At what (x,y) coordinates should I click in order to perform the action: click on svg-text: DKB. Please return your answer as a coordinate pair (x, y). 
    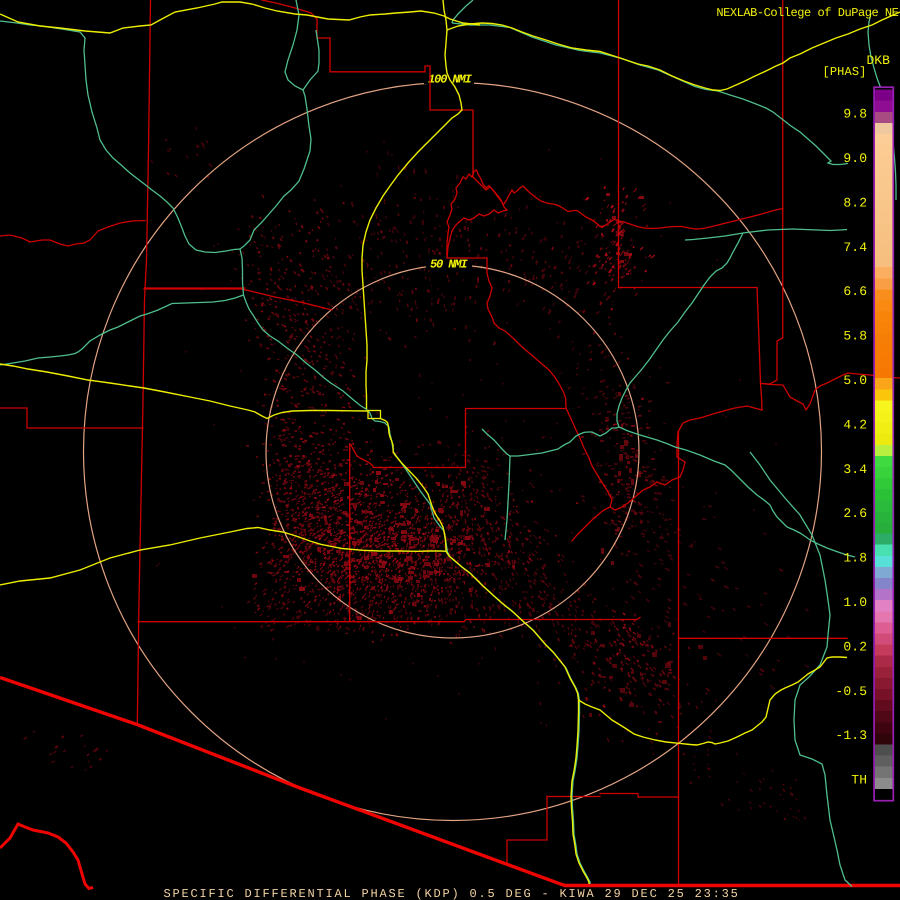
    Looking at the image, I should click on (879, 60).